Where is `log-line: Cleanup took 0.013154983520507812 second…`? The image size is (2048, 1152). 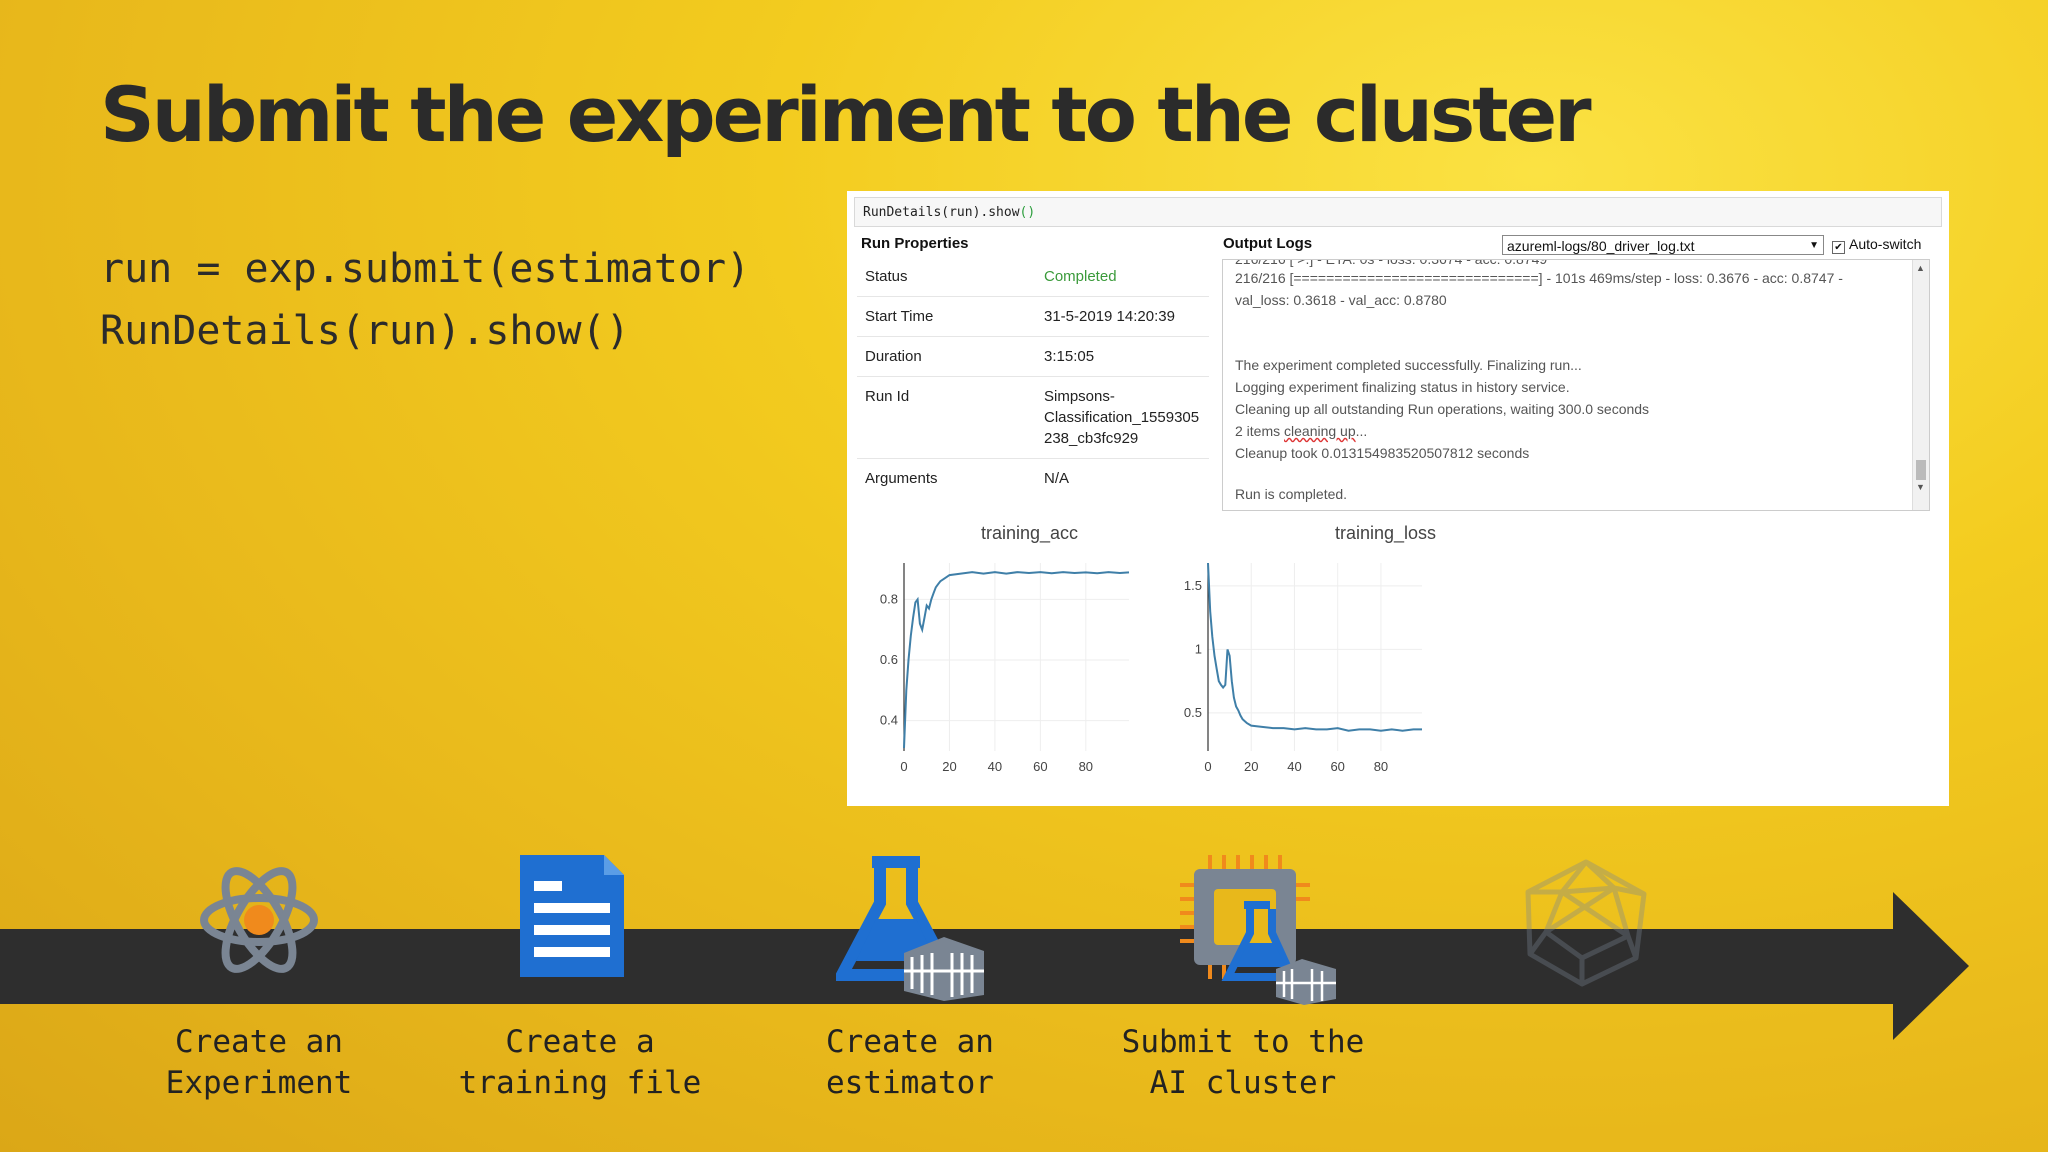 log-line: Cleanup took 0.013154983520507812 second… is located at coordinates (1382, 453).